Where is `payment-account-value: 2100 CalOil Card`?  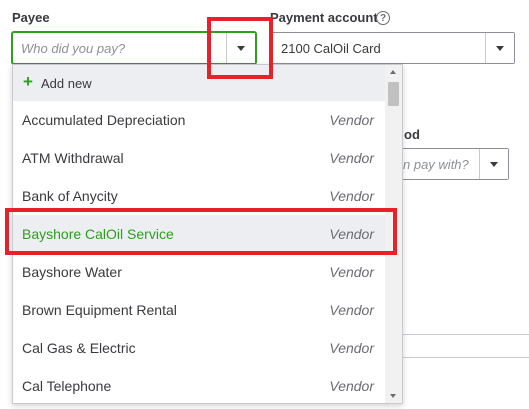
payment-account-value: 2100 CalOil Card is located at coordinates (331, 48).